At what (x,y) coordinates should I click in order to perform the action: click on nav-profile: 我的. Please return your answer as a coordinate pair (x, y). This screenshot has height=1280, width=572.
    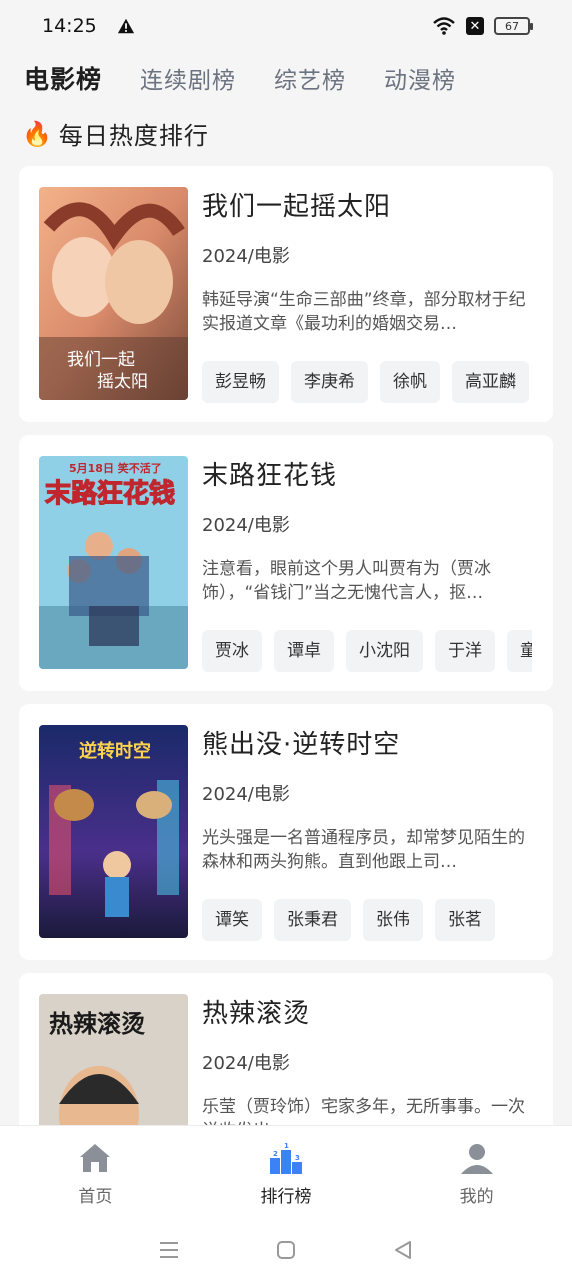
    Looking at the image, I should click on (477, 1173).